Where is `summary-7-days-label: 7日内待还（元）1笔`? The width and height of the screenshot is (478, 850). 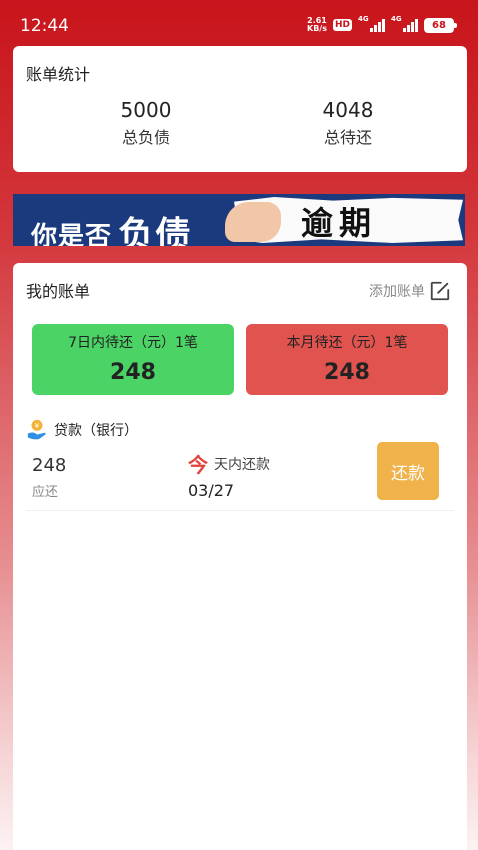
summary-7-days-label: 7日内待还（元）1笔 is located at coordinates (133, 343).